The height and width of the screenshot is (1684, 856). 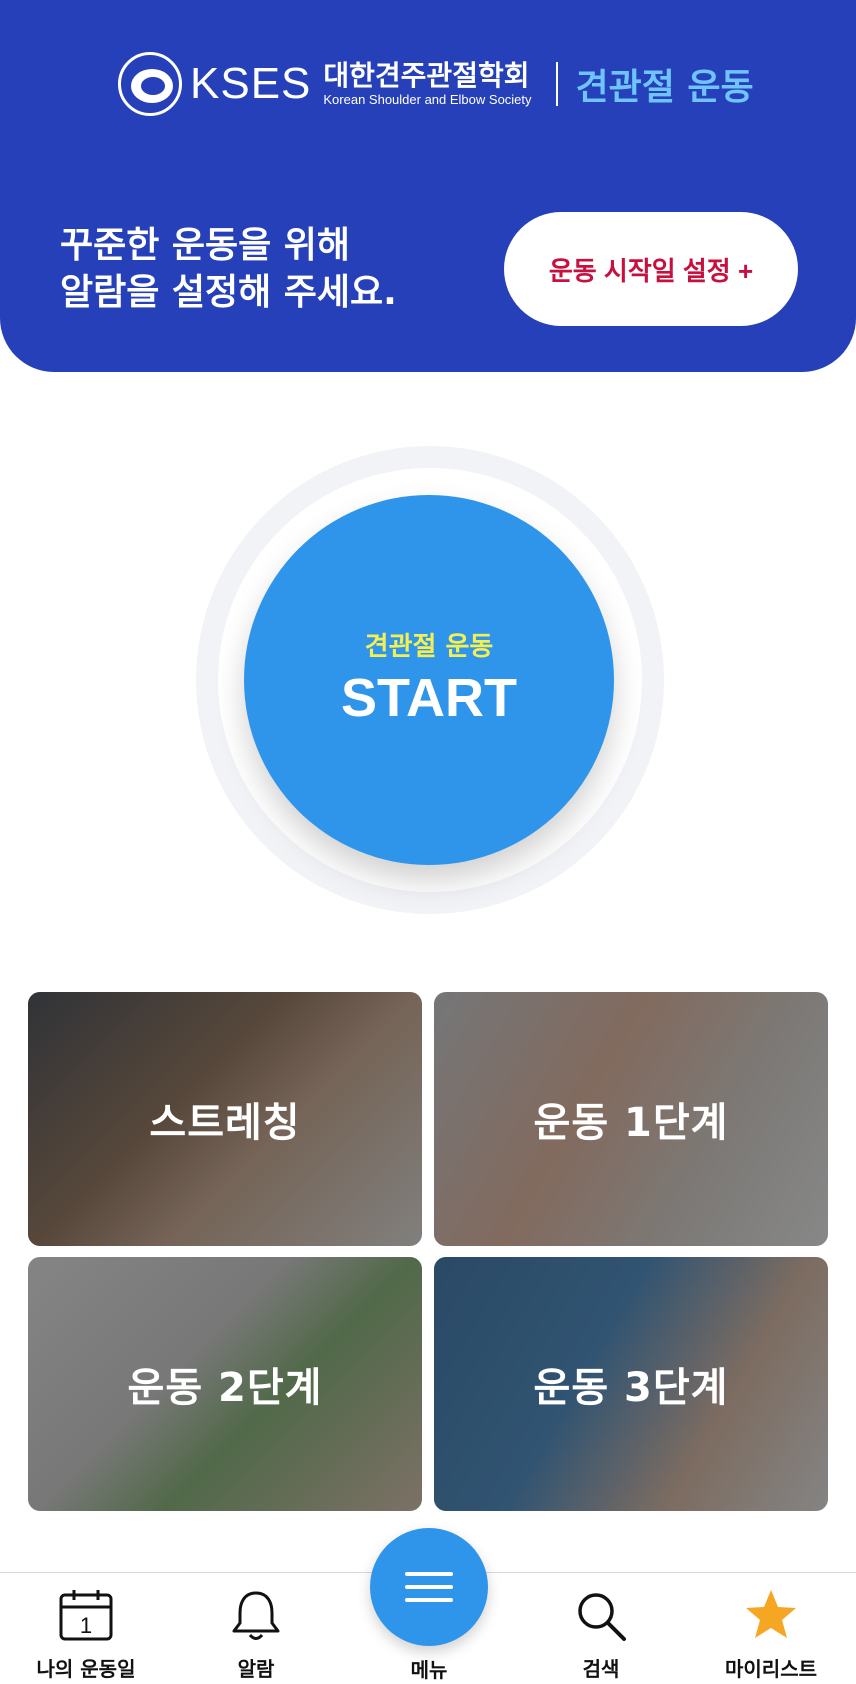 What do you see at coordinates (429, 697) in the screenshot?
I see `start-label: START` at bounding box center [429, 697].